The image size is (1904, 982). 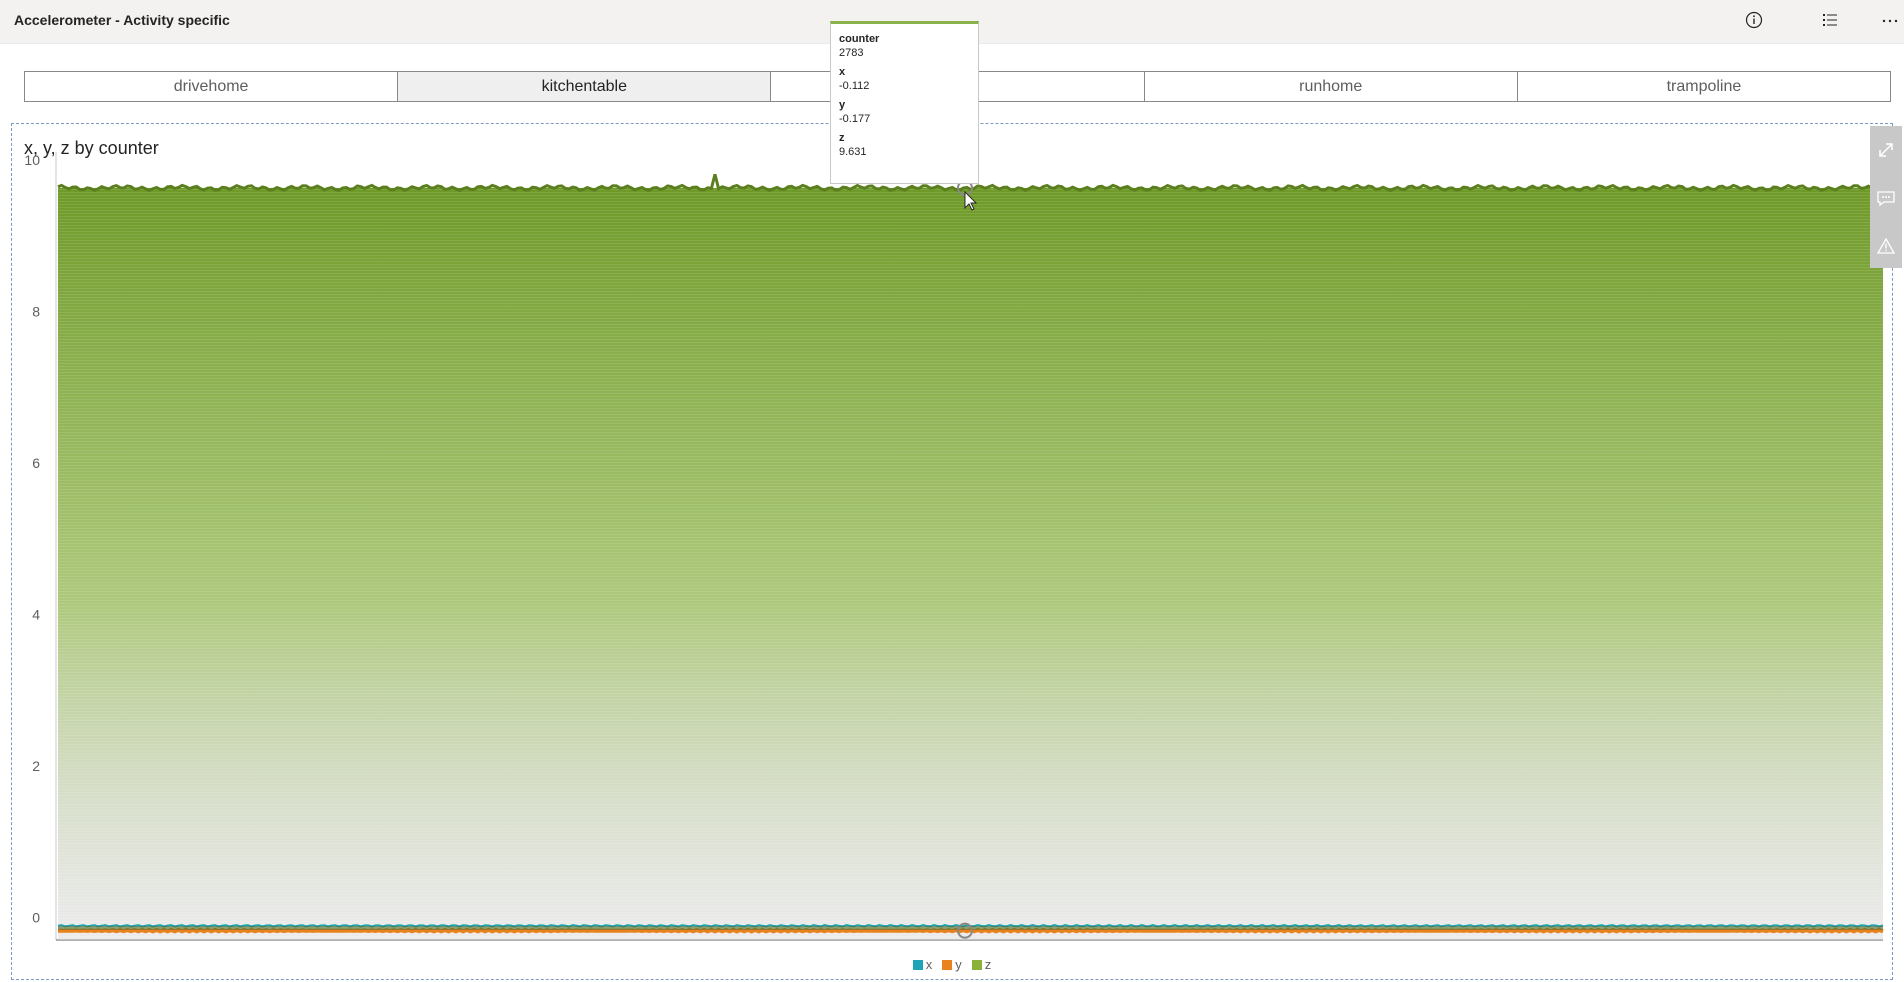 What do you see at coordinates (904, 79) in the screenshot?
I see `tooltip-row-x: x -0.112` at bounding box center [904, 79].